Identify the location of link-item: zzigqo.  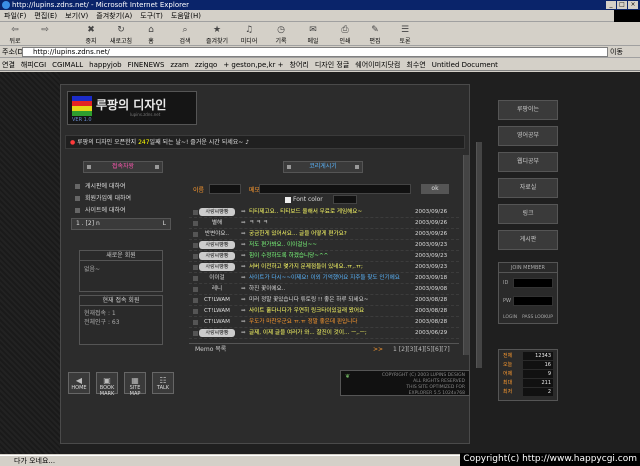
(206, 64).